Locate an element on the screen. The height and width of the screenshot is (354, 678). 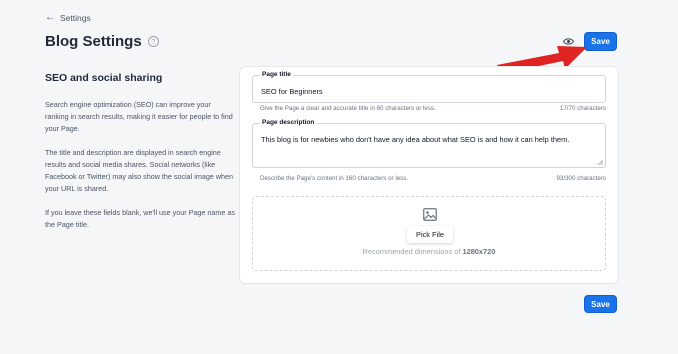
arrow-left-icon: ← is located at coordinates (50, 17).